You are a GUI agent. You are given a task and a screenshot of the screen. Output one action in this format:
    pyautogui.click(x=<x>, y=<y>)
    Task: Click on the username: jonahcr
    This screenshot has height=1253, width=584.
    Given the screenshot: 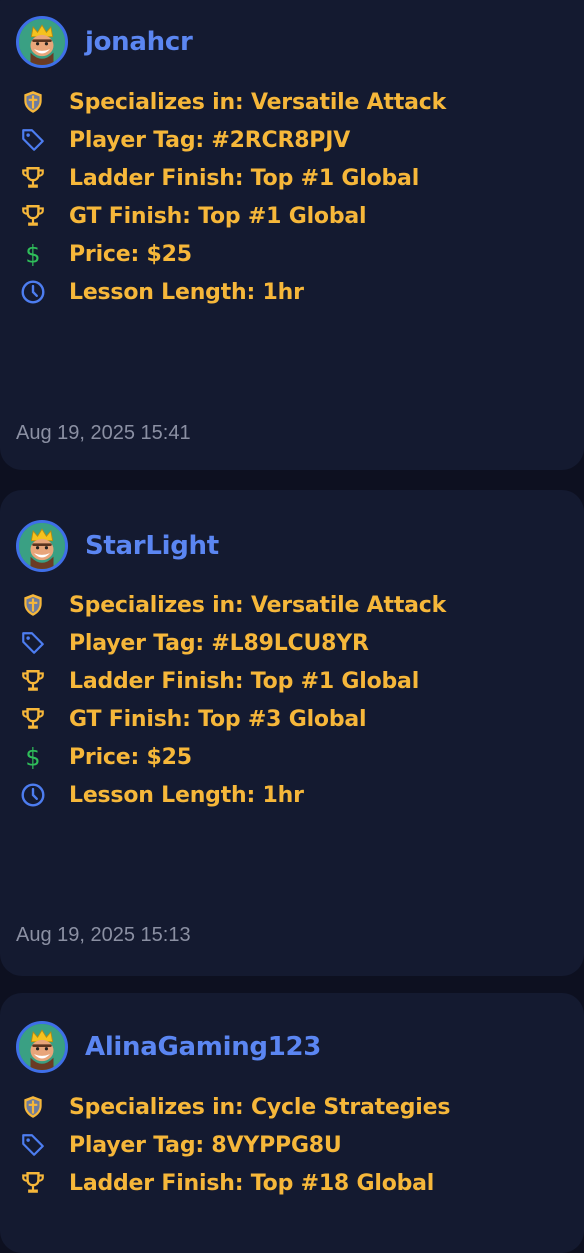 What is the action you would take?
    pyautogui.click(x=139, y=42)
    